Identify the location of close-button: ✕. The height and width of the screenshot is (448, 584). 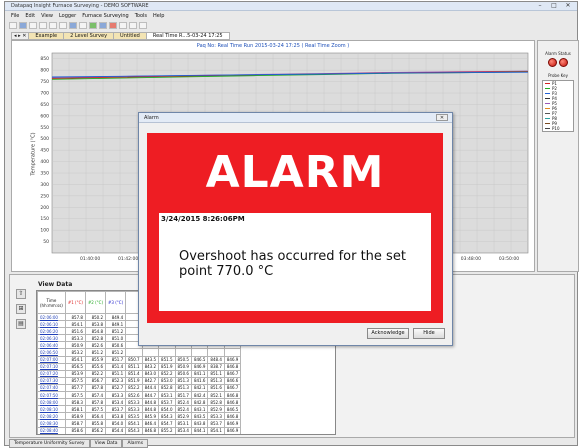
(568, 6).